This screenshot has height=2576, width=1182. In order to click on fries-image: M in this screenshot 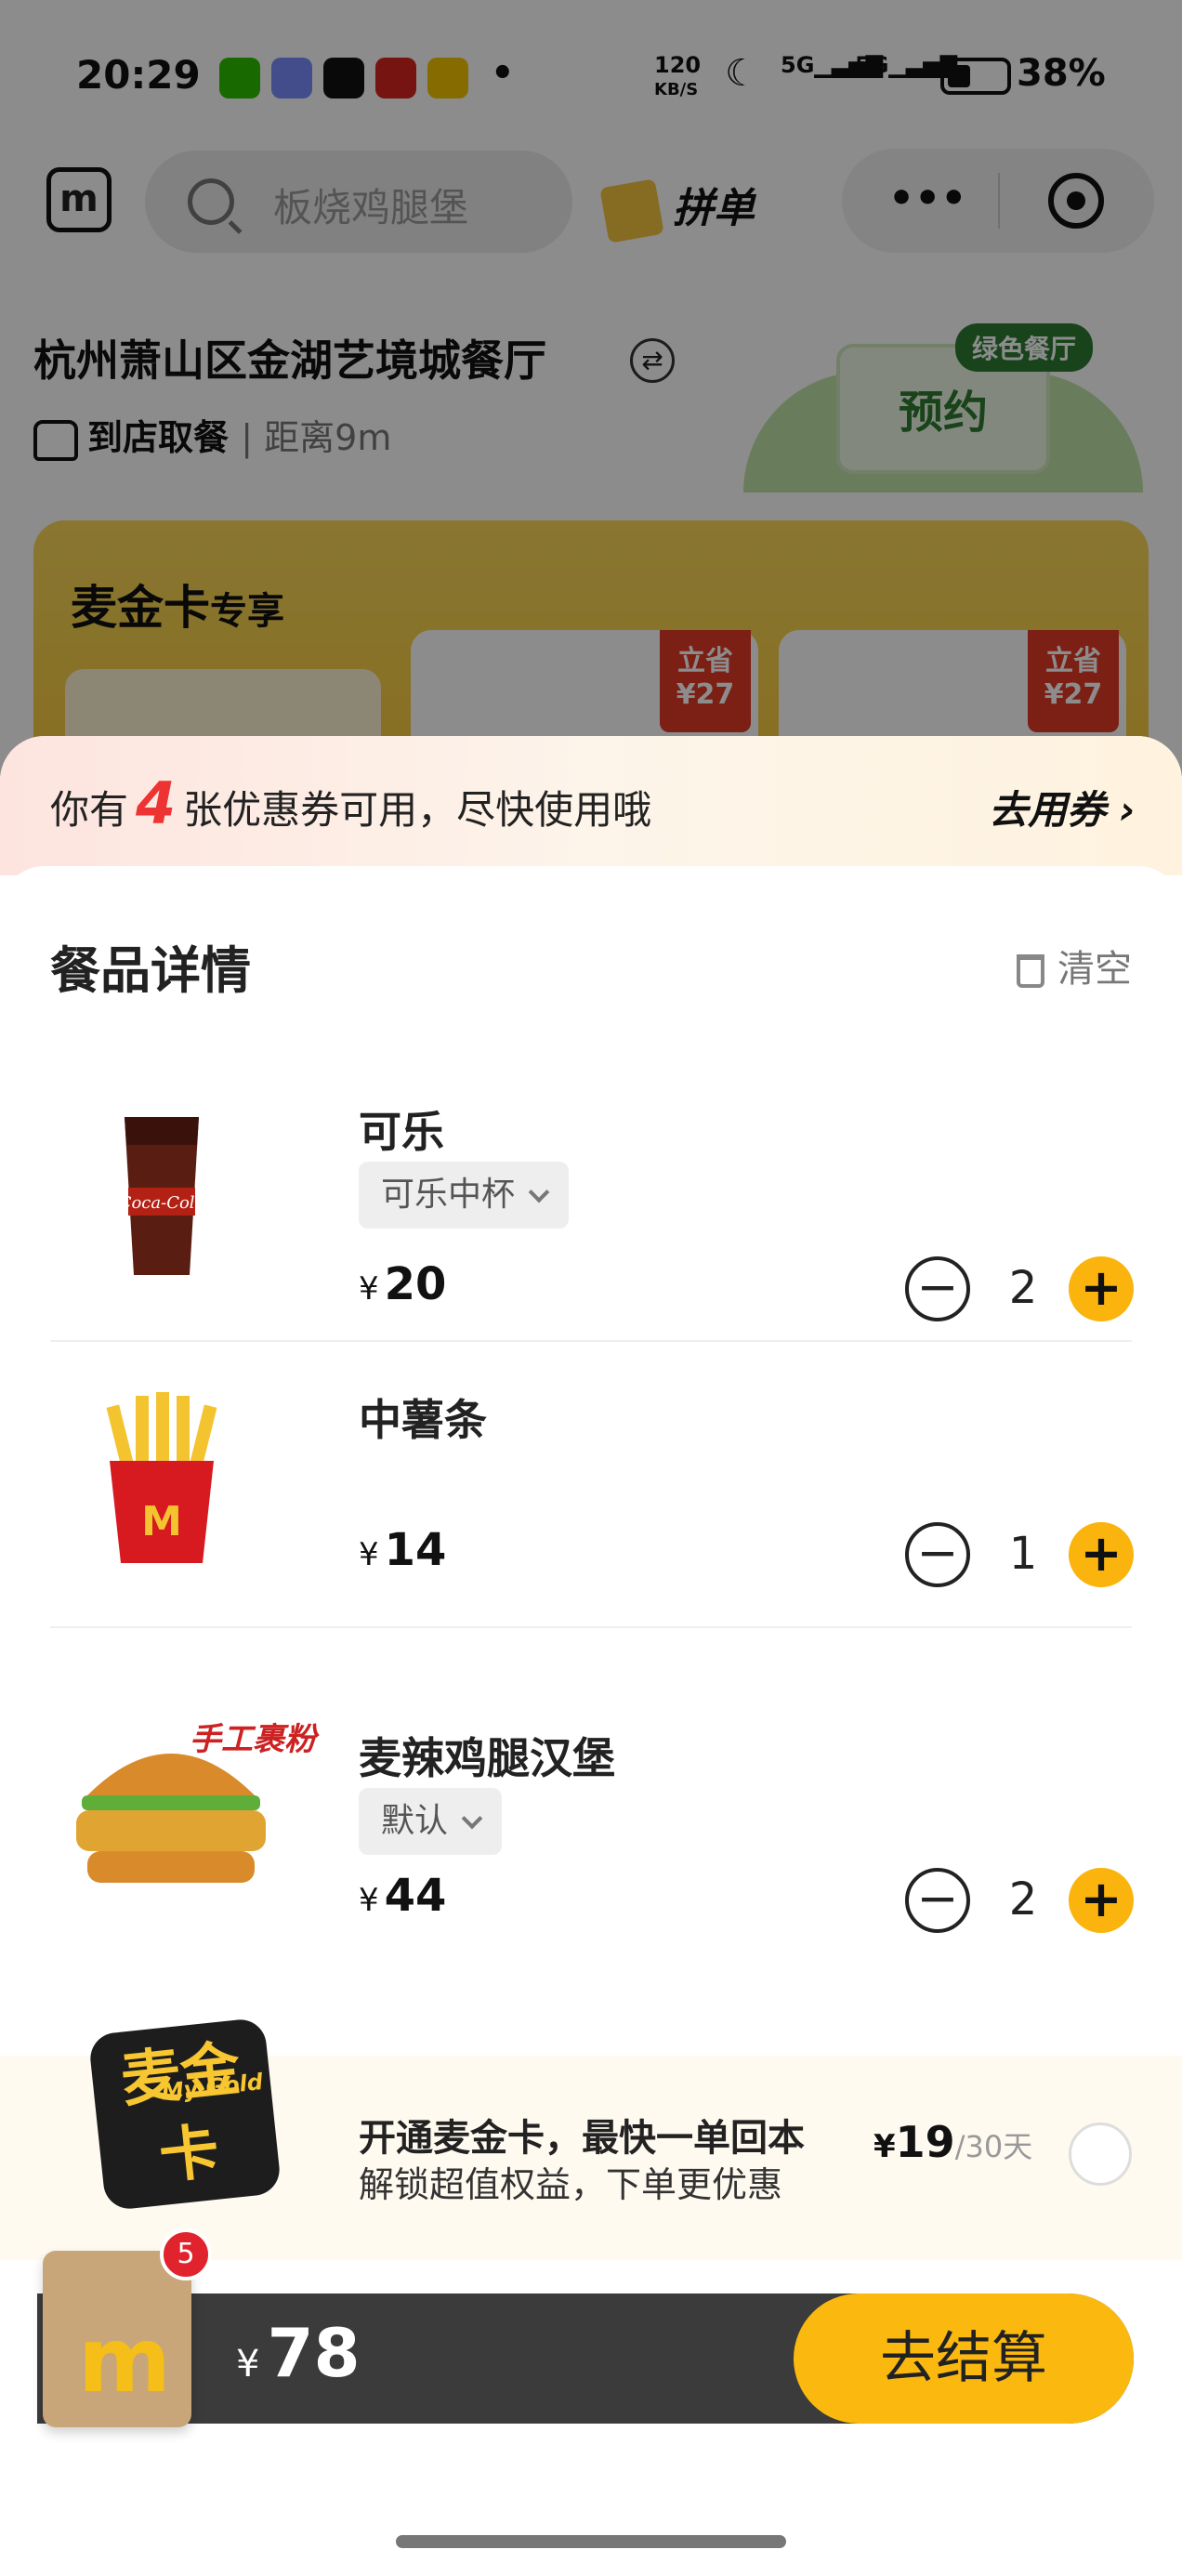, I will do `click(161, 1477)`.